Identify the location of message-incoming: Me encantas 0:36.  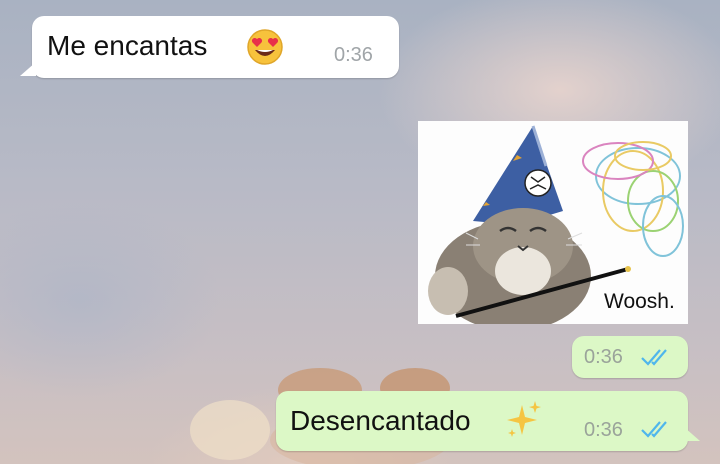
(209, 47).